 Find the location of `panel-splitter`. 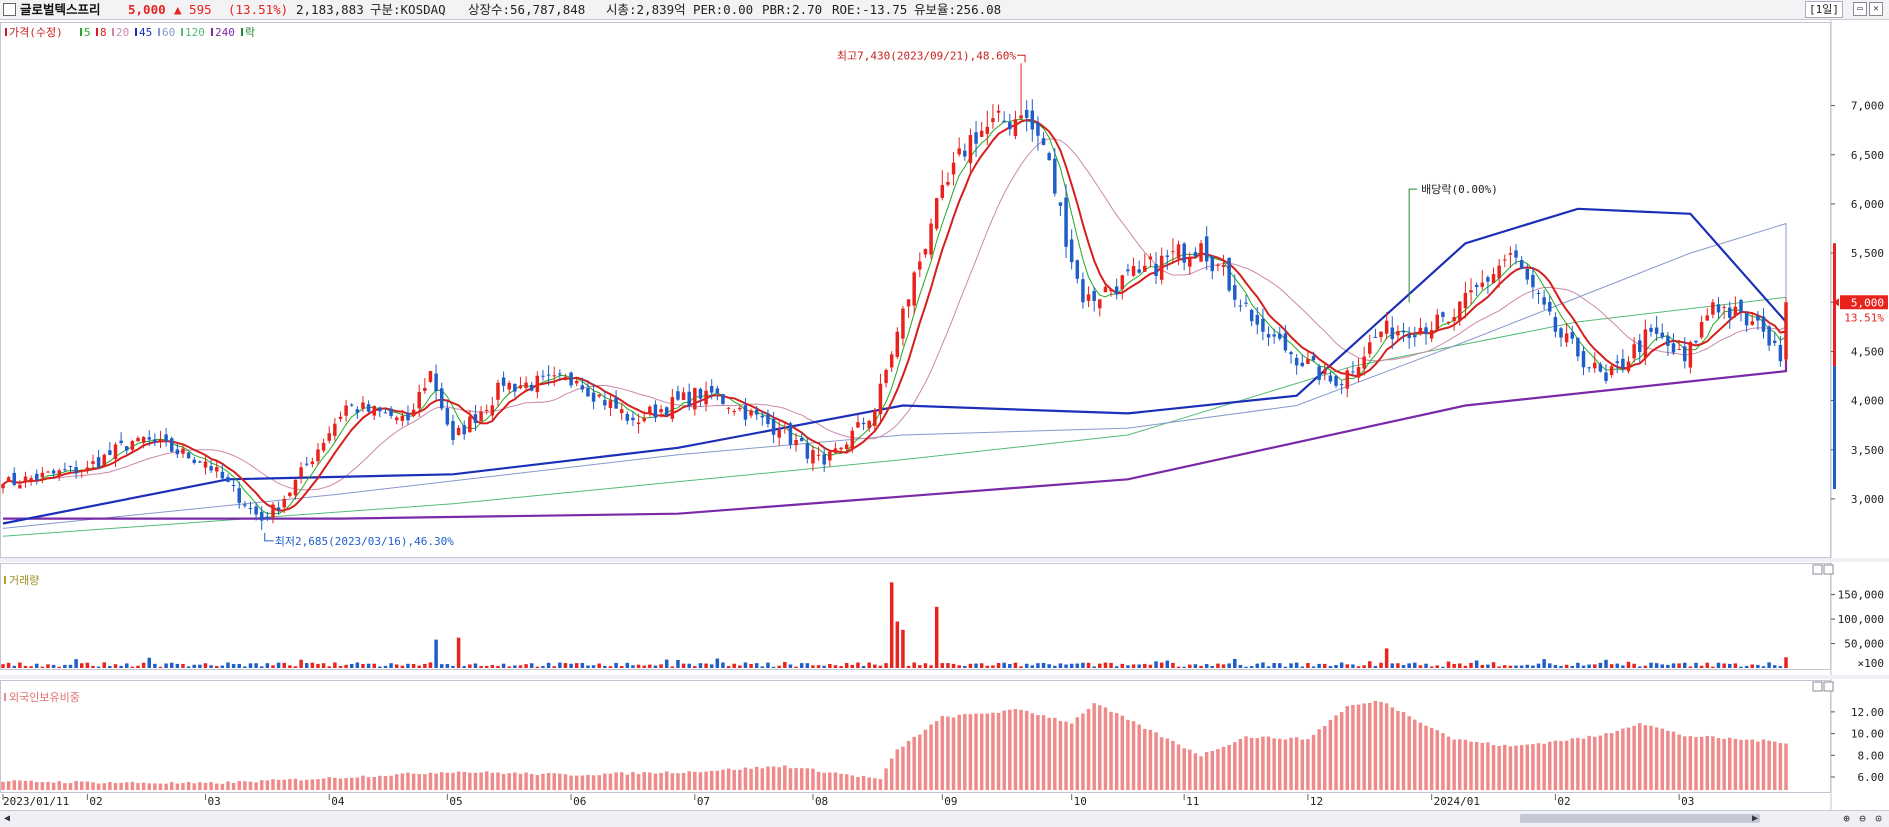

panel-splitter is located at coordinates (944, 677).